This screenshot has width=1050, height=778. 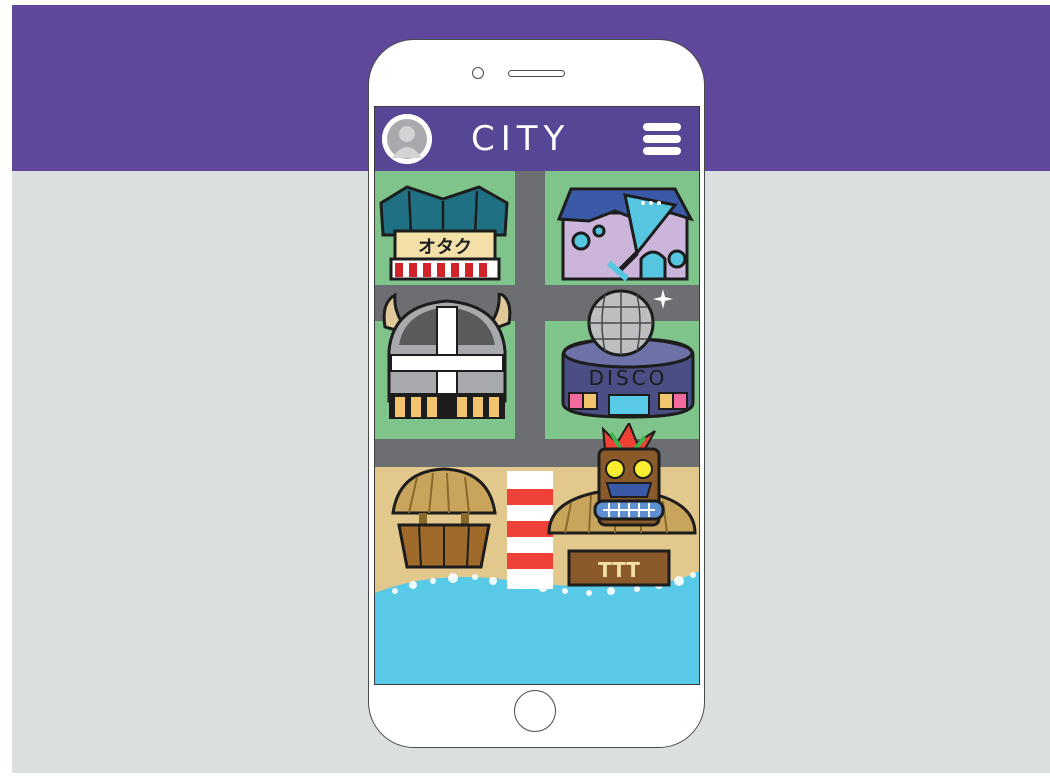 What do you see at coordinates (447, 357) in the screenshot?
I see `viking-helmet-icon` at bounding box center [447, 357].